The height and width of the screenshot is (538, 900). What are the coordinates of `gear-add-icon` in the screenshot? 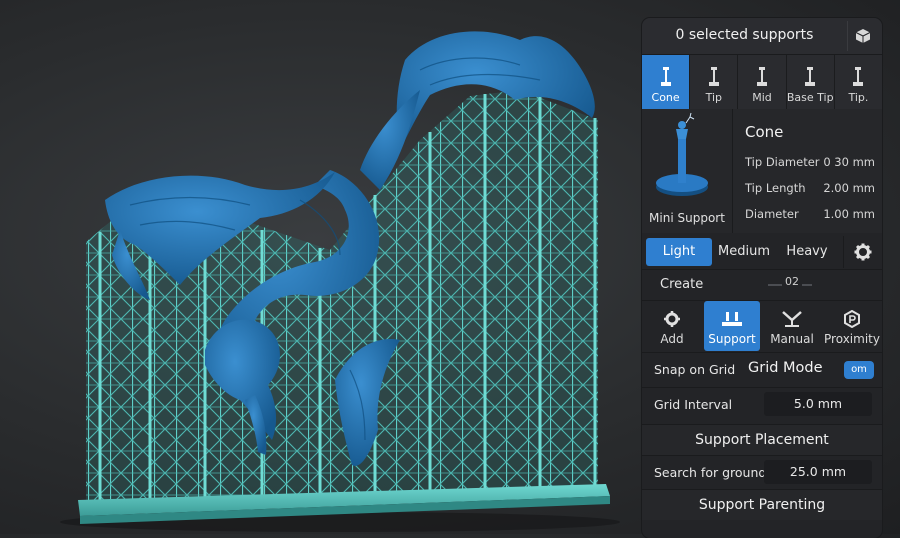 It's located at (672, 319).